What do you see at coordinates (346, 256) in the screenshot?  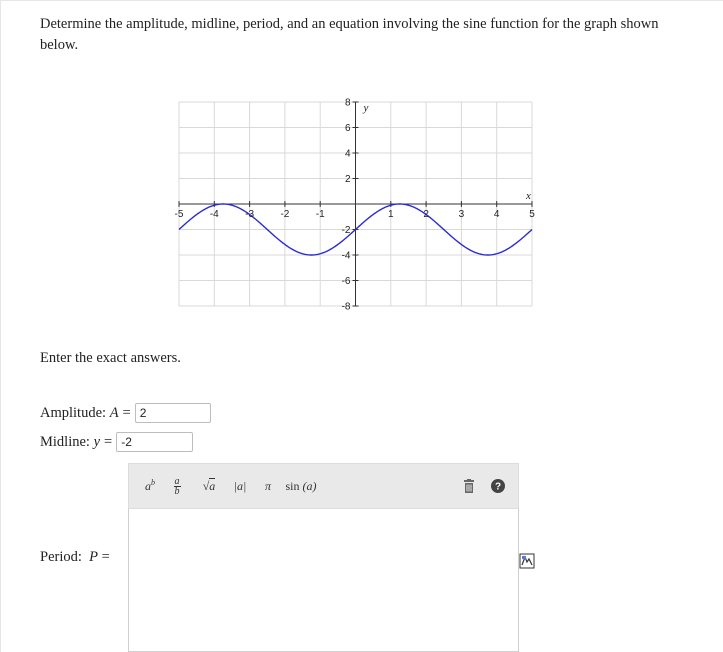 I see `y-tick-label: -4` at bounding box center [346, 256].